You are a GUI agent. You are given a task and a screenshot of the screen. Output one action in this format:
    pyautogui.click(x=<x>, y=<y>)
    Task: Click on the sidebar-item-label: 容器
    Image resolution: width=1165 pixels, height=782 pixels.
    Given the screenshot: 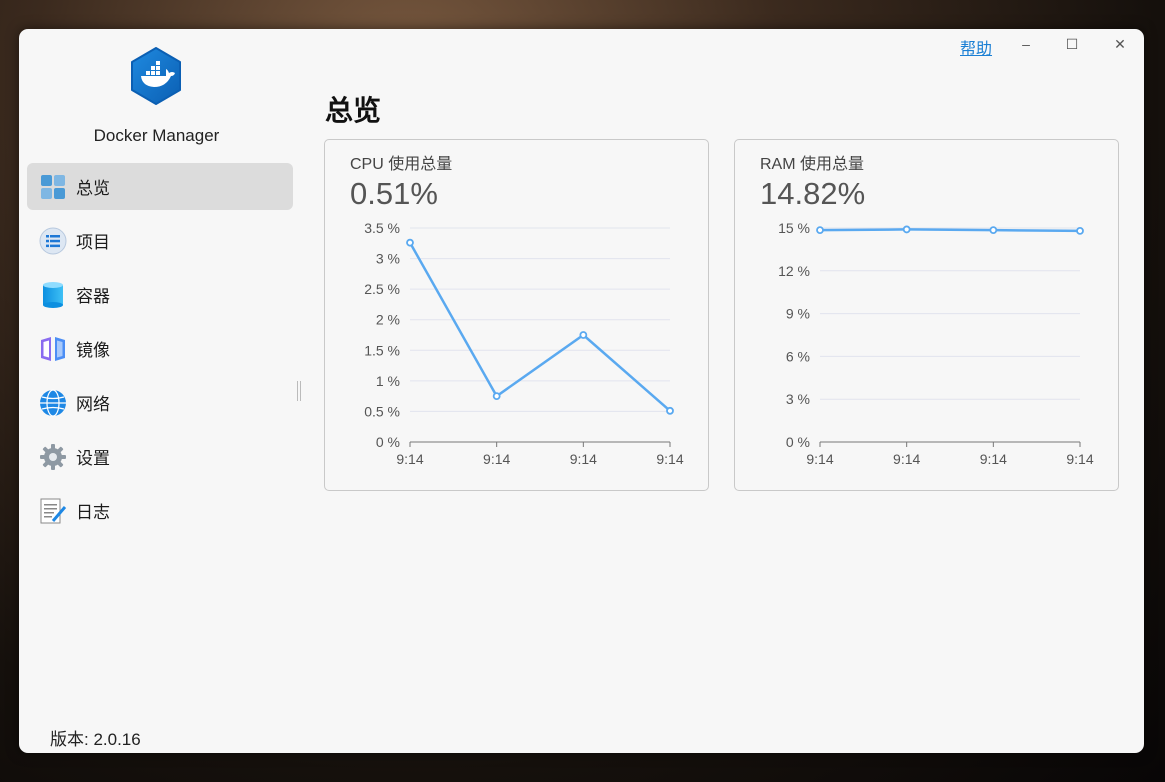 What is the action you would take?
    pyautogui.click(x=93, y=296)
    